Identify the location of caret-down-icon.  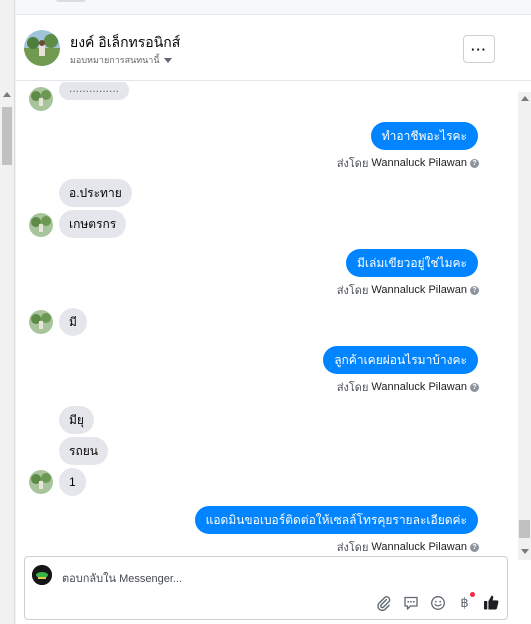
(167, 60).